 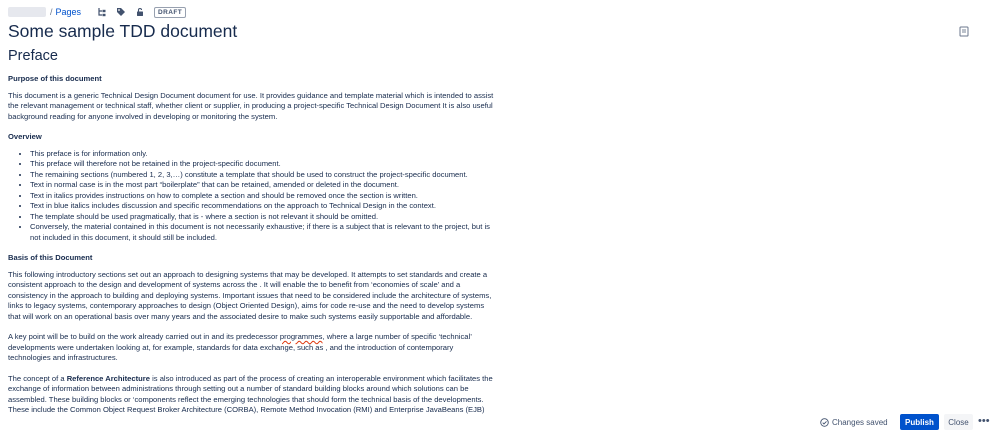 What do you see at coordinates (33, 56) in the screenshot?
I see `preface-heading: Preface` at bounding box center [33, 56].